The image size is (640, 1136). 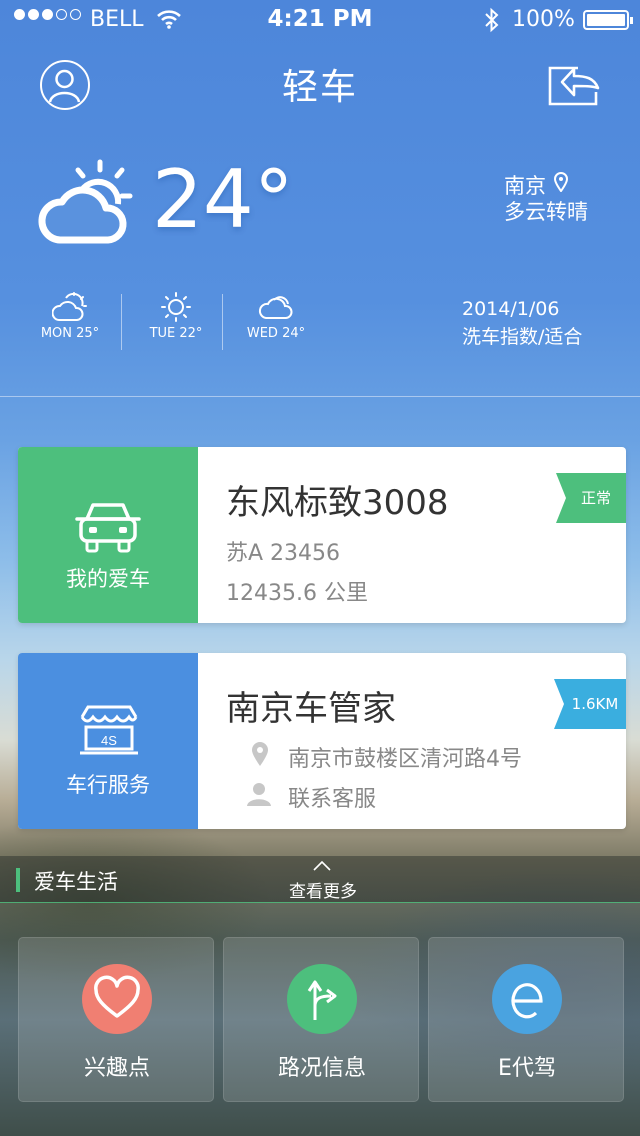 I want to click on car-status-badge: 正常, so click(x=591, y=498).